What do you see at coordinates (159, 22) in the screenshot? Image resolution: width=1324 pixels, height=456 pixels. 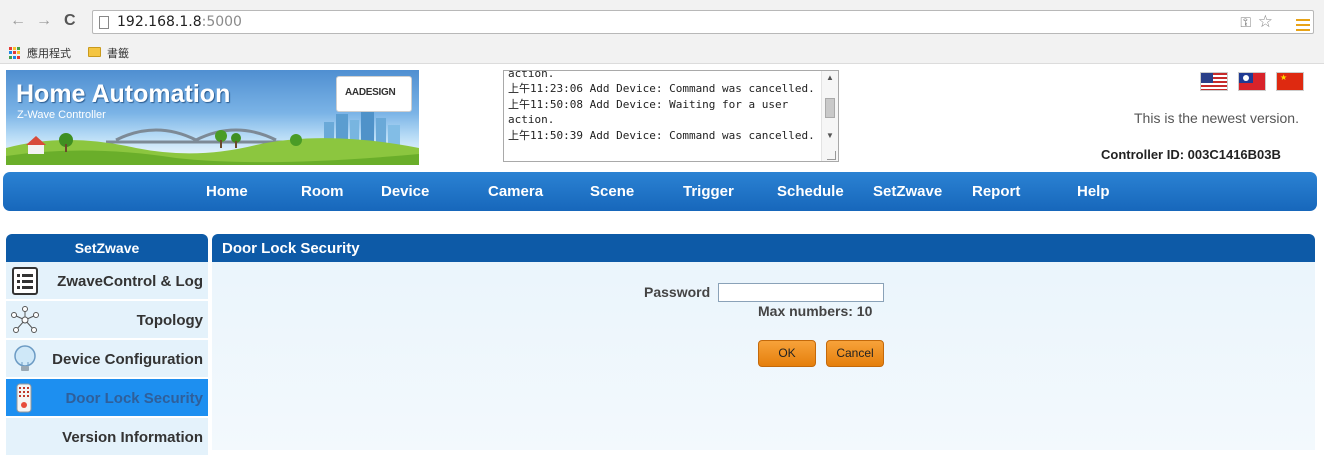 I see `url-host: 192.168.1.8` at bounding box center [159, 22].